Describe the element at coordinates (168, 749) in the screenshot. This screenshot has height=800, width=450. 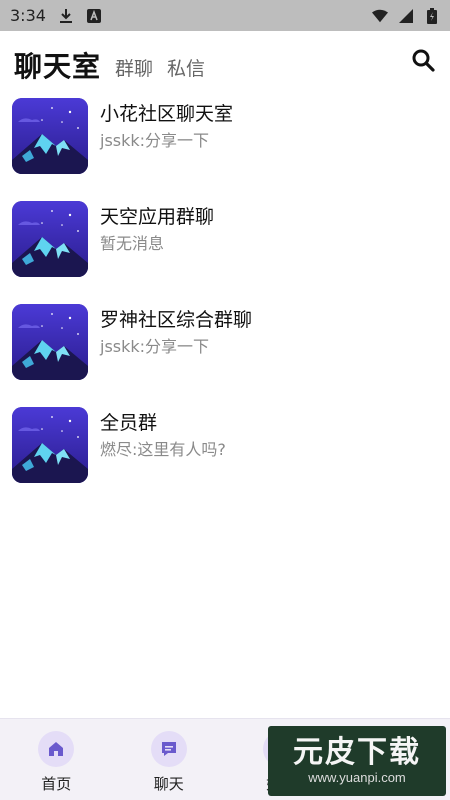
I see `chat-icon` at that location.